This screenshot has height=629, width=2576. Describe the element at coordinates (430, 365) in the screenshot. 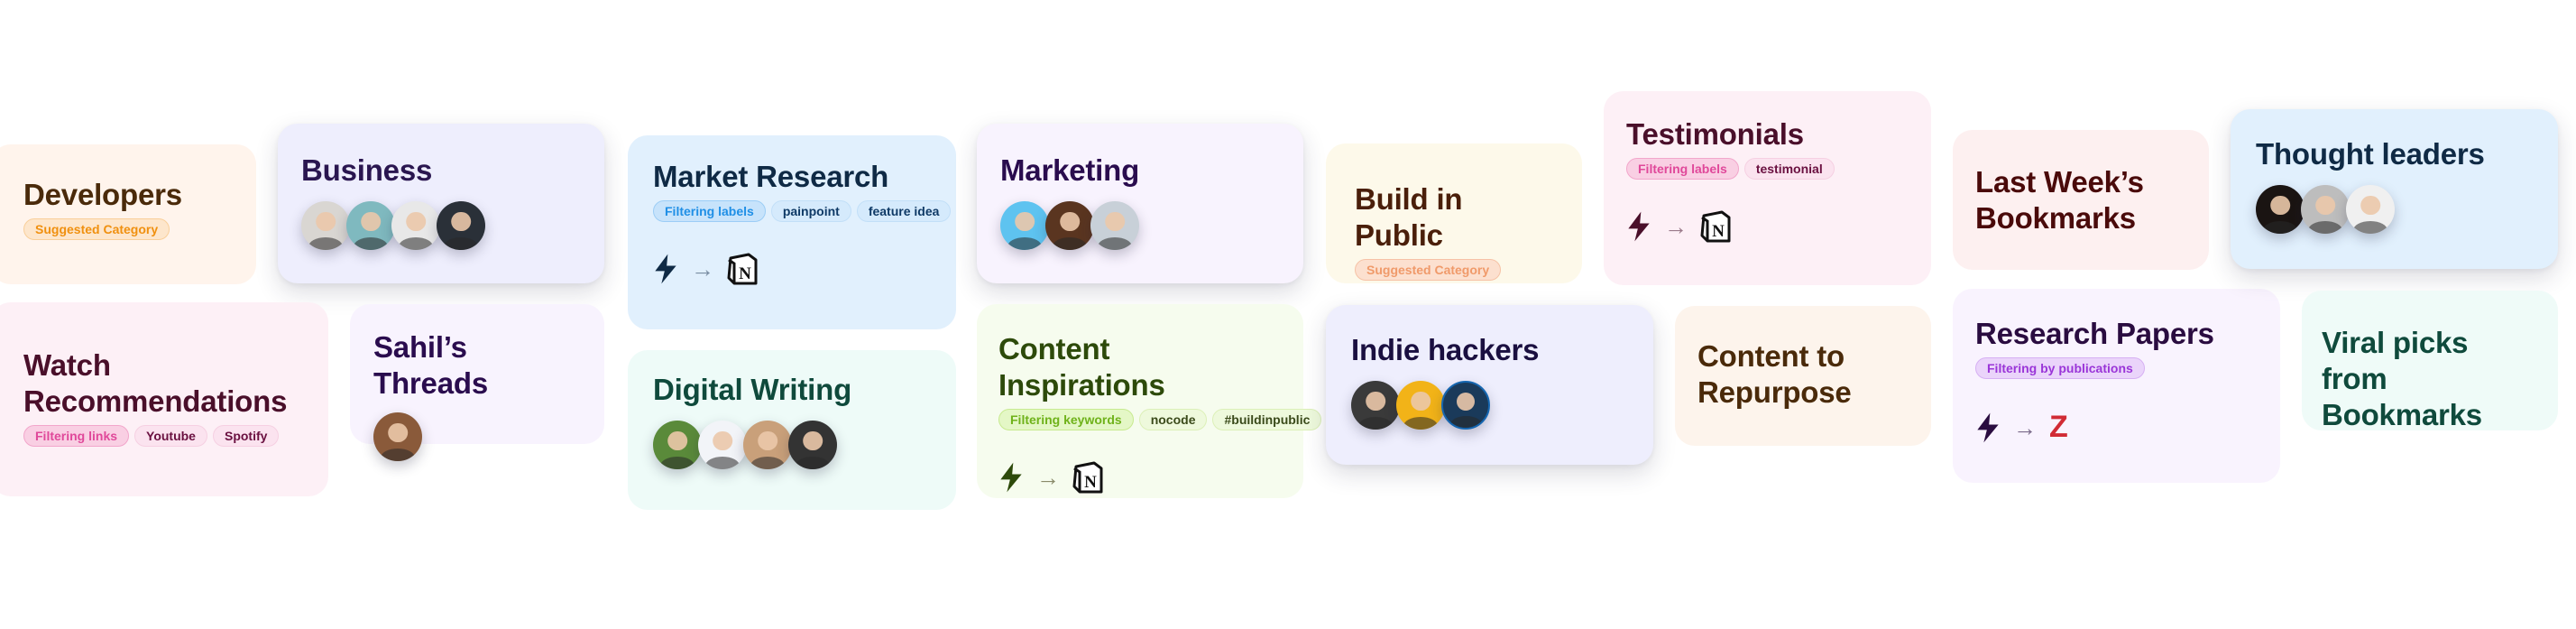

I see `card-title: Sahil’s Threads` at that location.